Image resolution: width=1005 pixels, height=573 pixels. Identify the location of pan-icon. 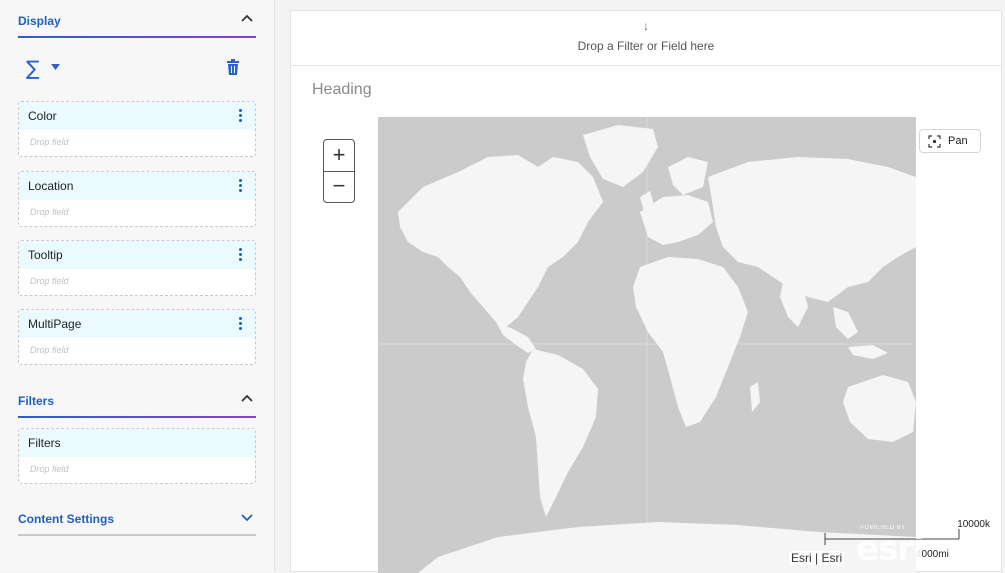
(934, 141).